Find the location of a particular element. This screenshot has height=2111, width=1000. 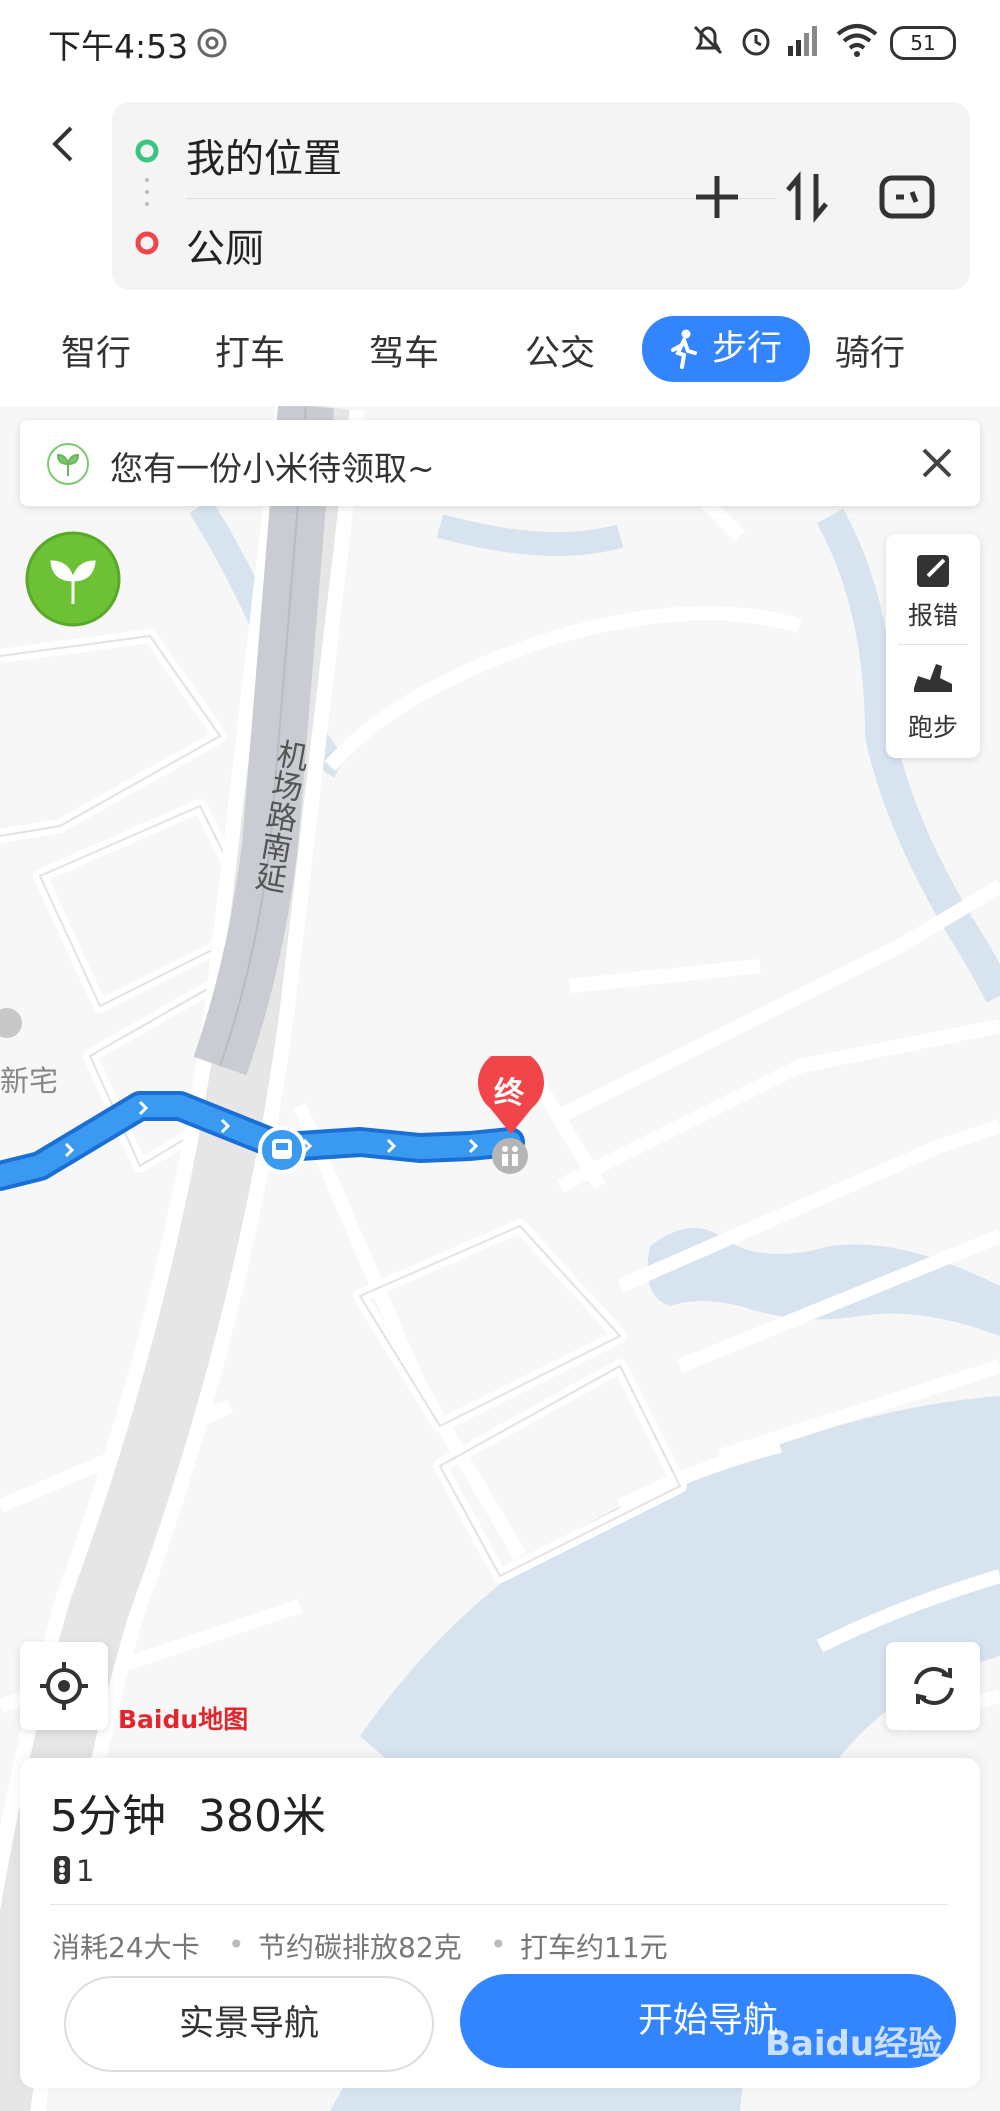

taxi-estimate-text: 打车约11元 is located at coordinates (594, 1947).